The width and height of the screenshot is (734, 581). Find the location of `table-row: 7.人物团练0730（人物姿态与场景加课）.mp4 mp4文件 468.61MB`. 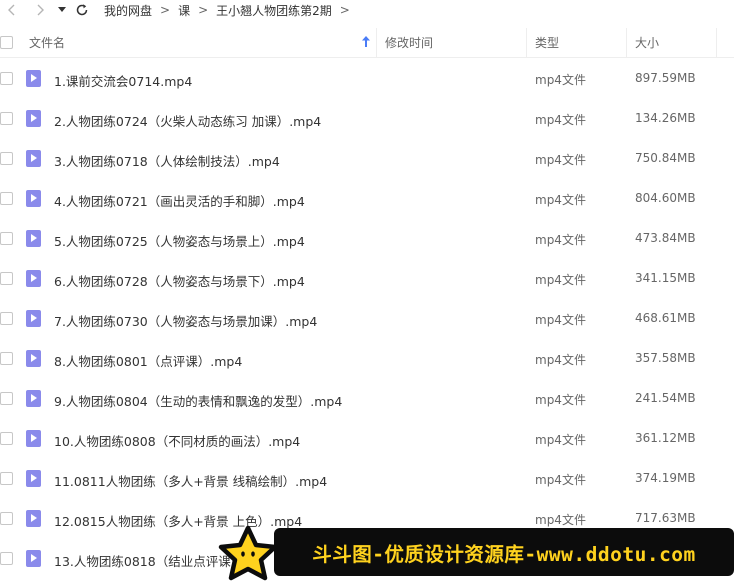

table-row: 7.人物团练0730（人物姿态与场景加课）.mp4 mp4文件 468.61MB is located at coordinates (367, 318).